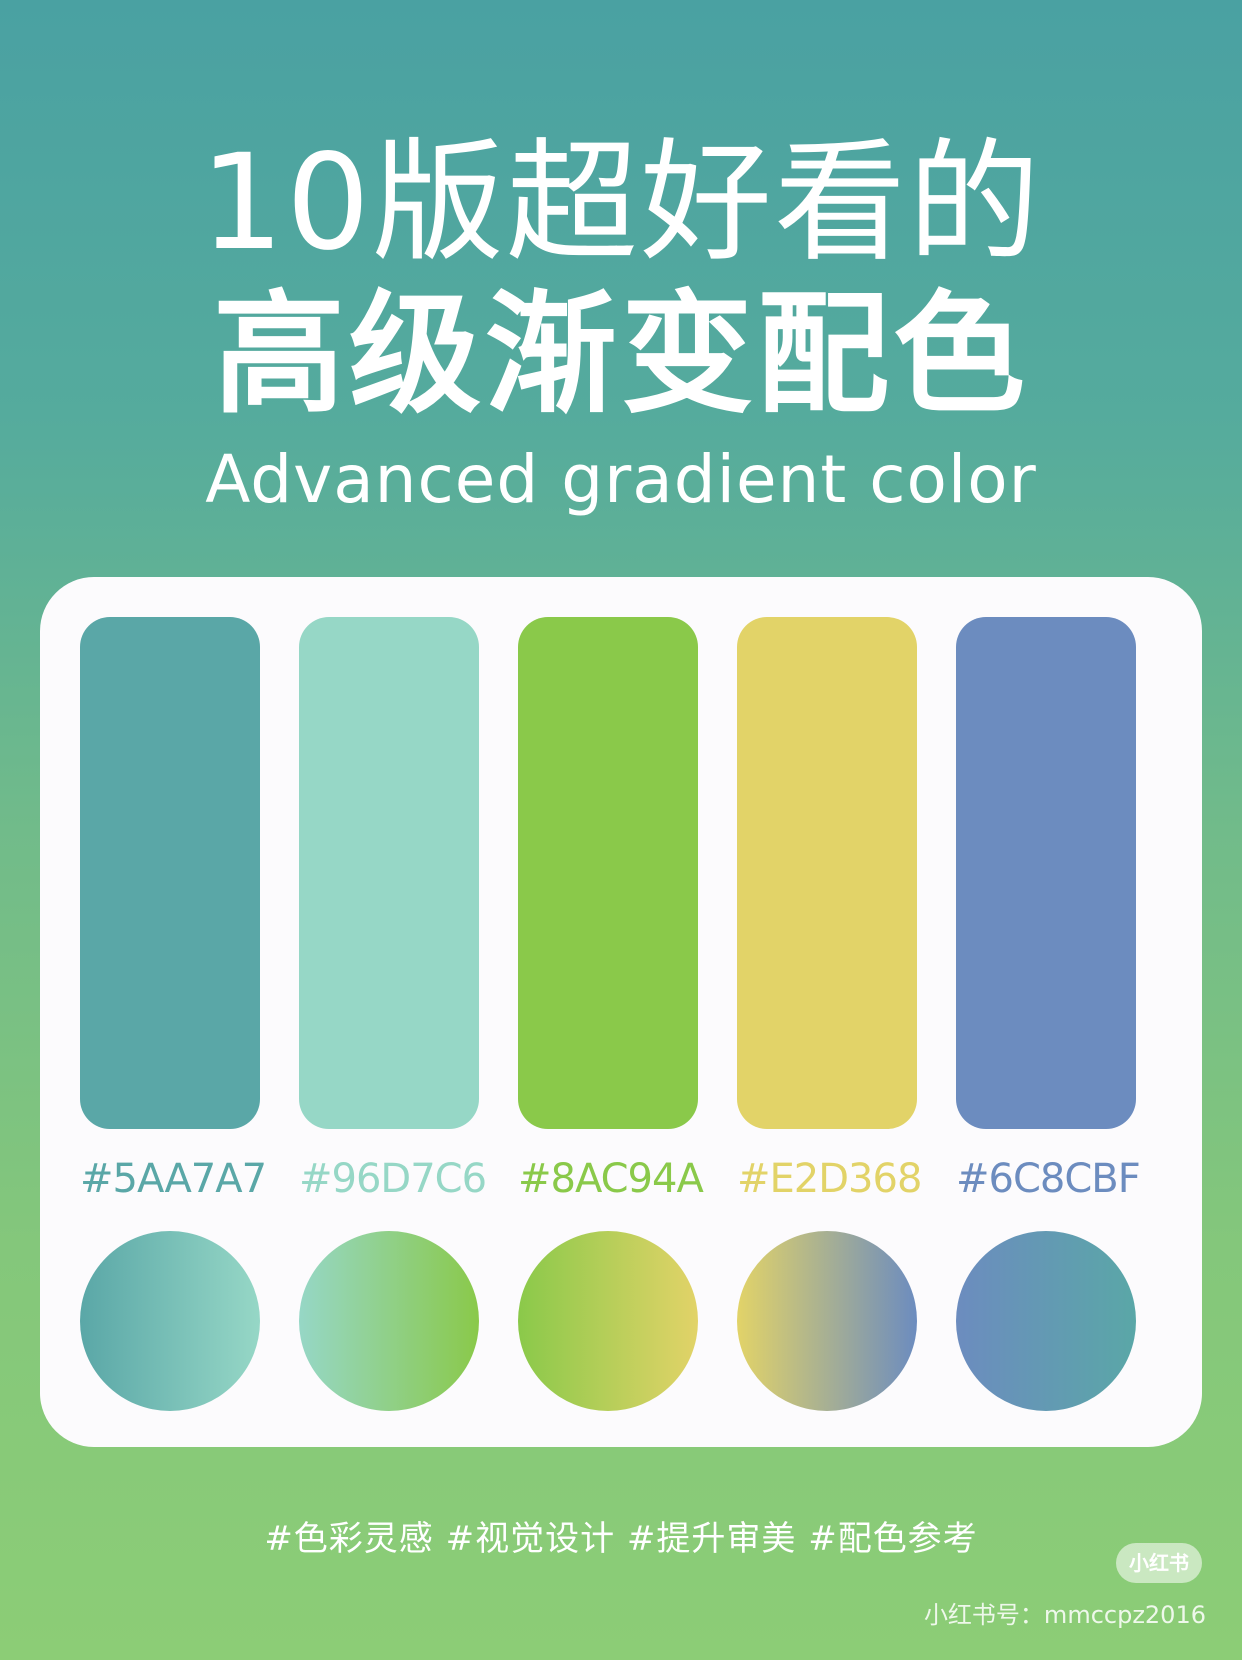  Describe the element at coordinates (1064, 1615) in the screenshot. I see `account-id: 小红书号：mmccpz2016` at that location.